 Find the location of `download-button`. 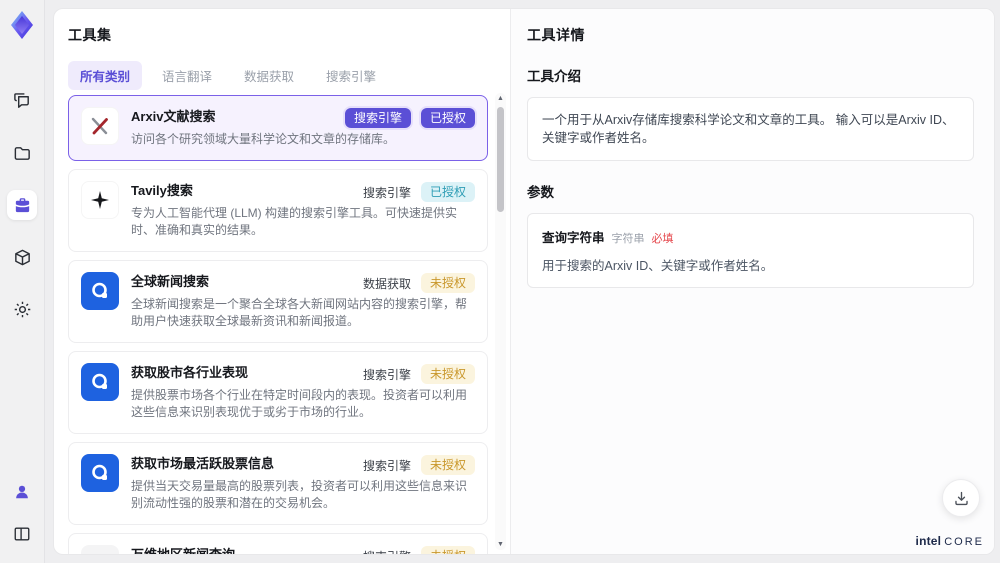

download-button is located at coordinates (961, 498).